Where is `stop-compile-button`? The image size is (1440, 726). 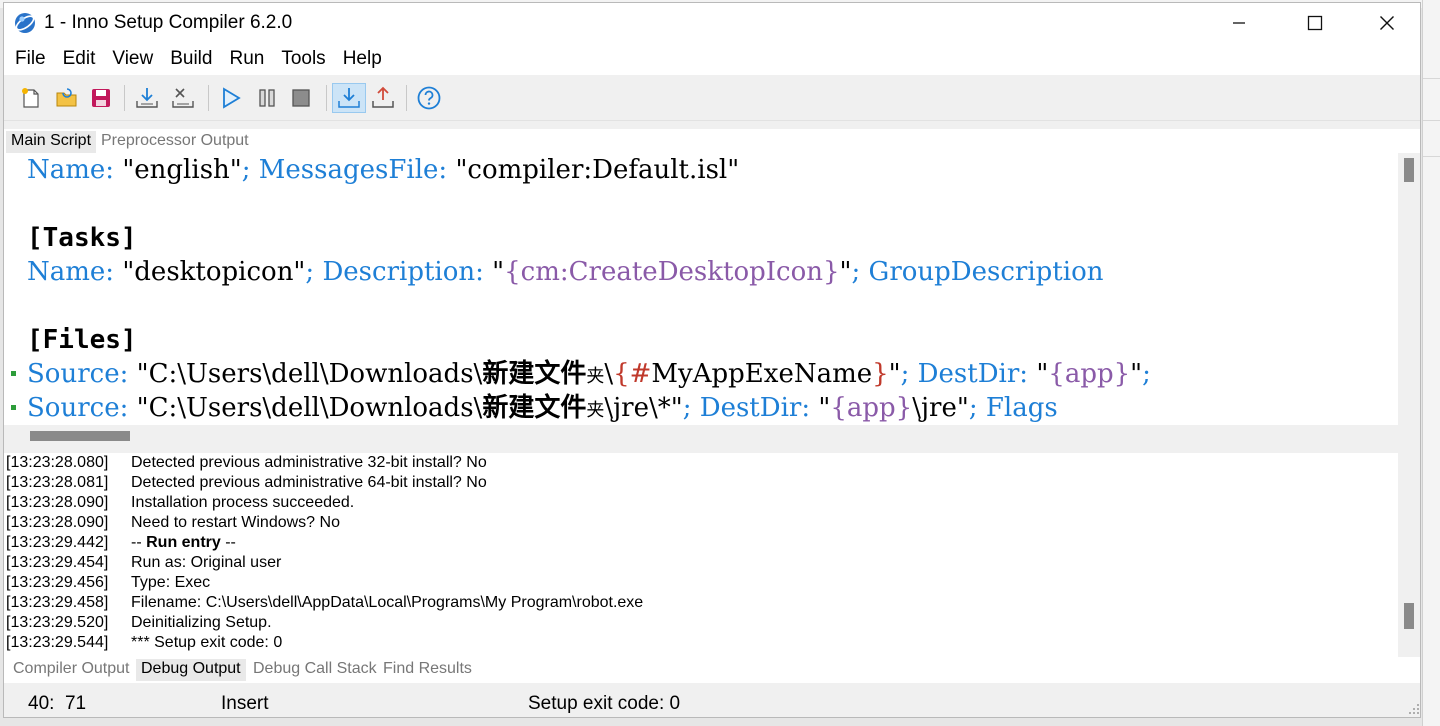
stop-compile-button is located at coordinates (183, 98).